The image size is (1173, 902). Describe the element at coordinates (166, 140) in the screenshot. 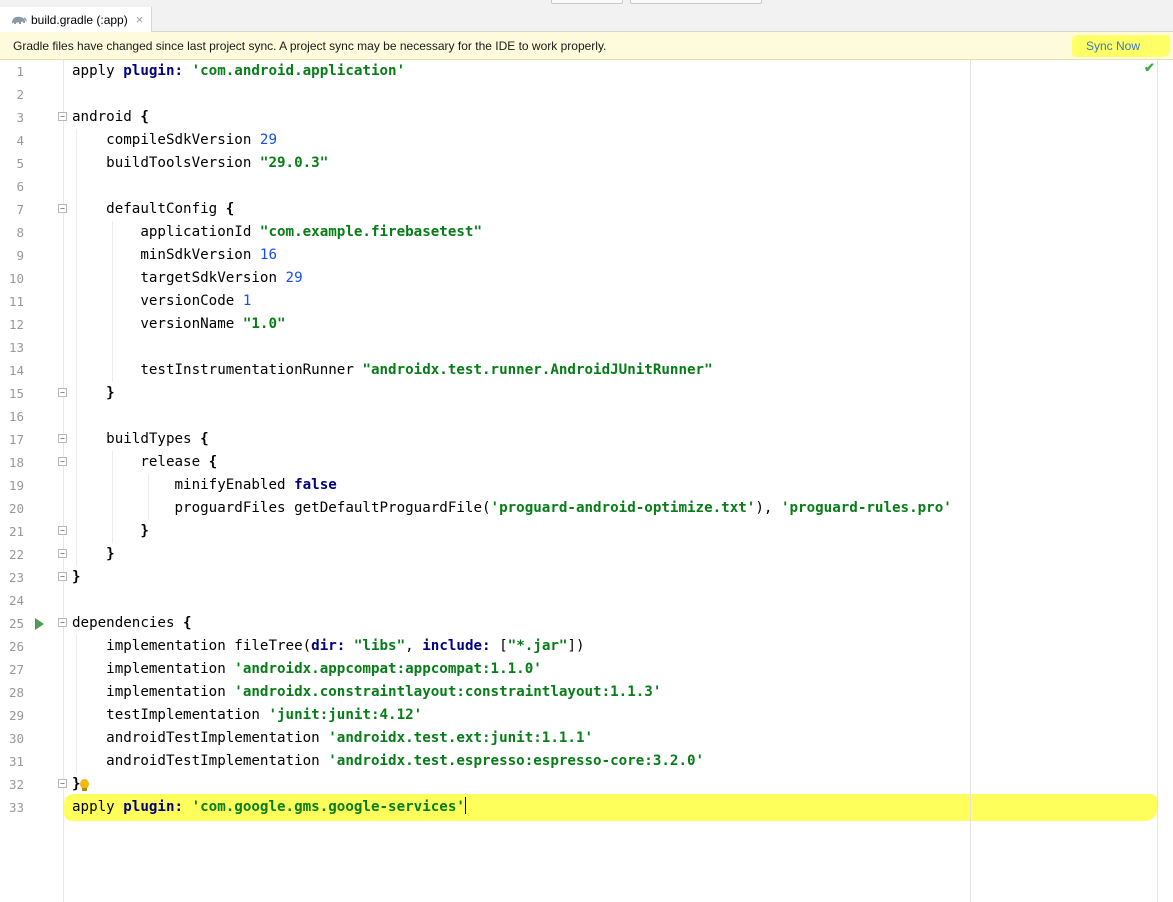

I see `code-token: compileSdkVersion` at that location.